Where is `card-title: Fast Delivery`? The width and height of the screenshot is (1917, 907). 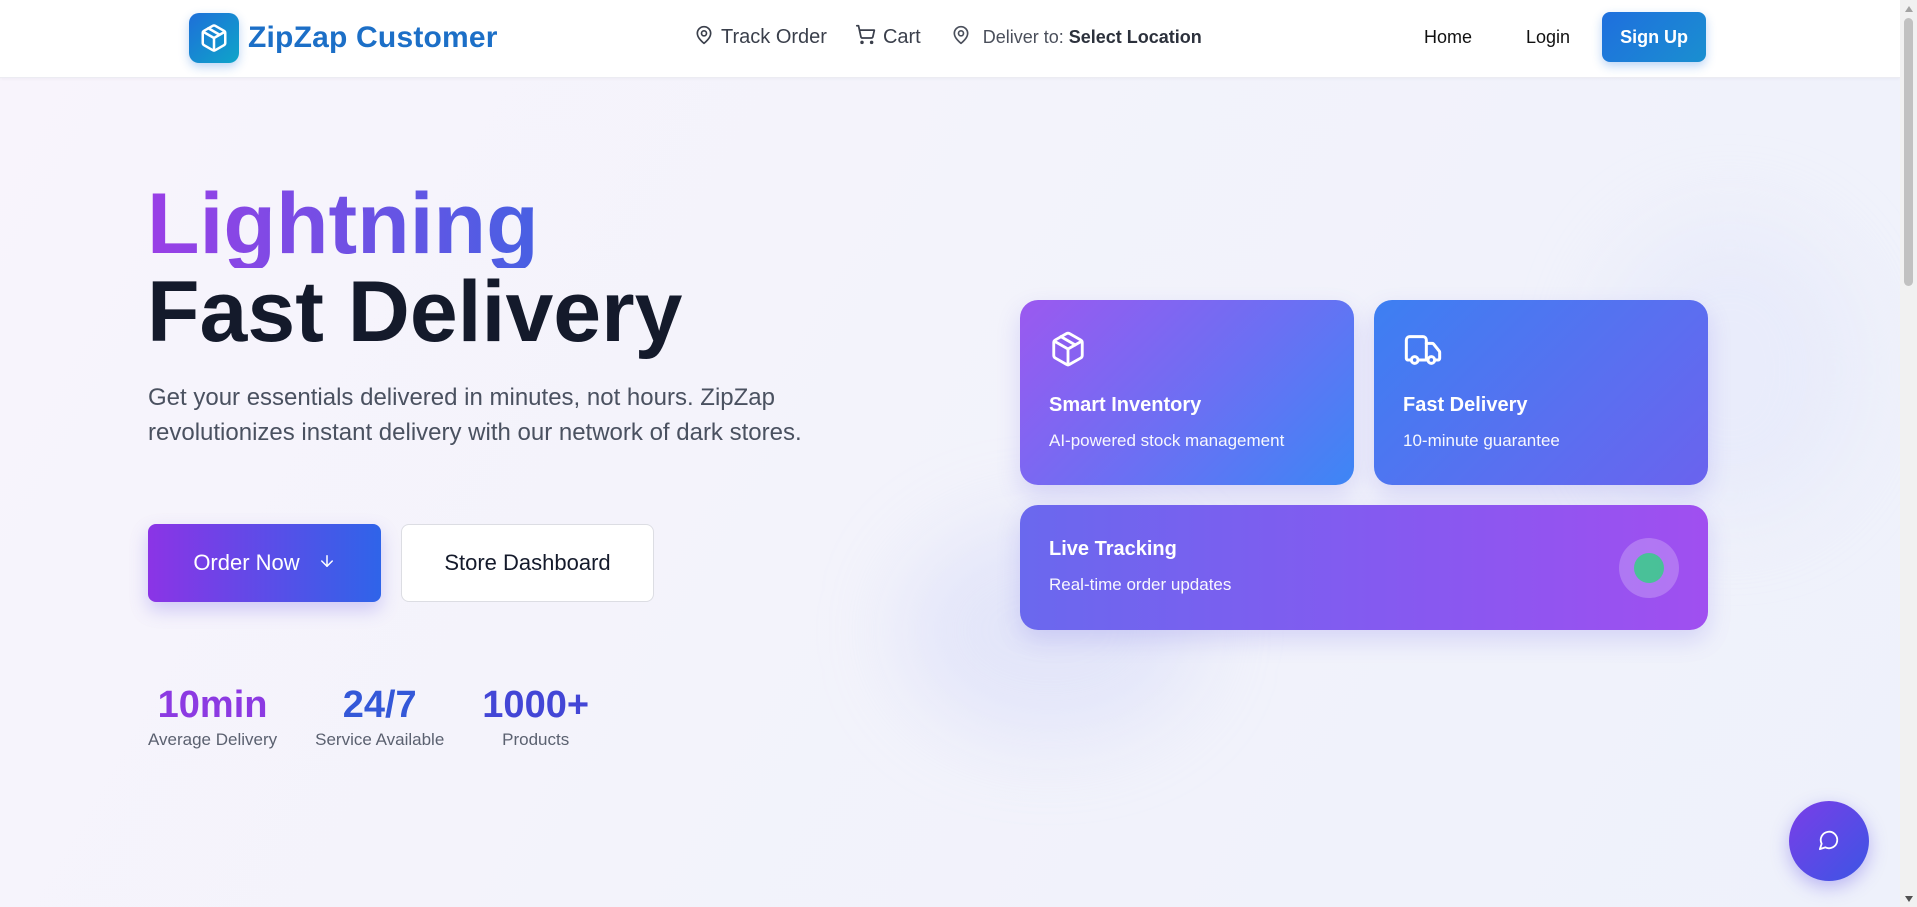
card-title: Fast Delivery is located at coordinates (1465, 405).